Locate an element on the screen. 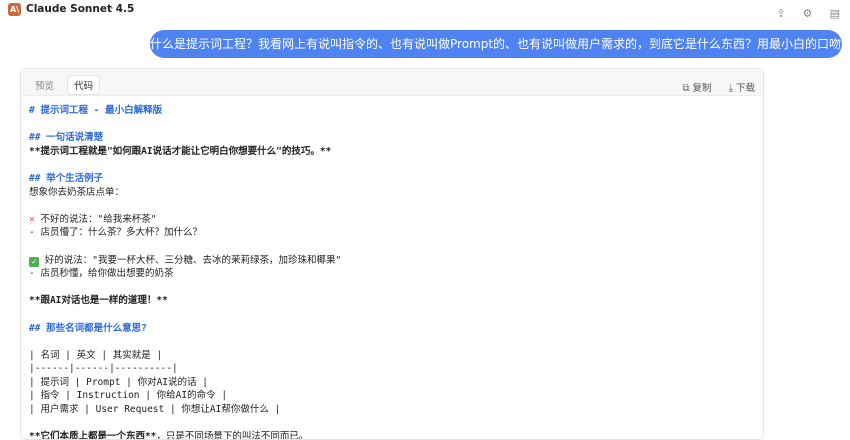  copy-label: 复制 is located at coordinates (702, 88).